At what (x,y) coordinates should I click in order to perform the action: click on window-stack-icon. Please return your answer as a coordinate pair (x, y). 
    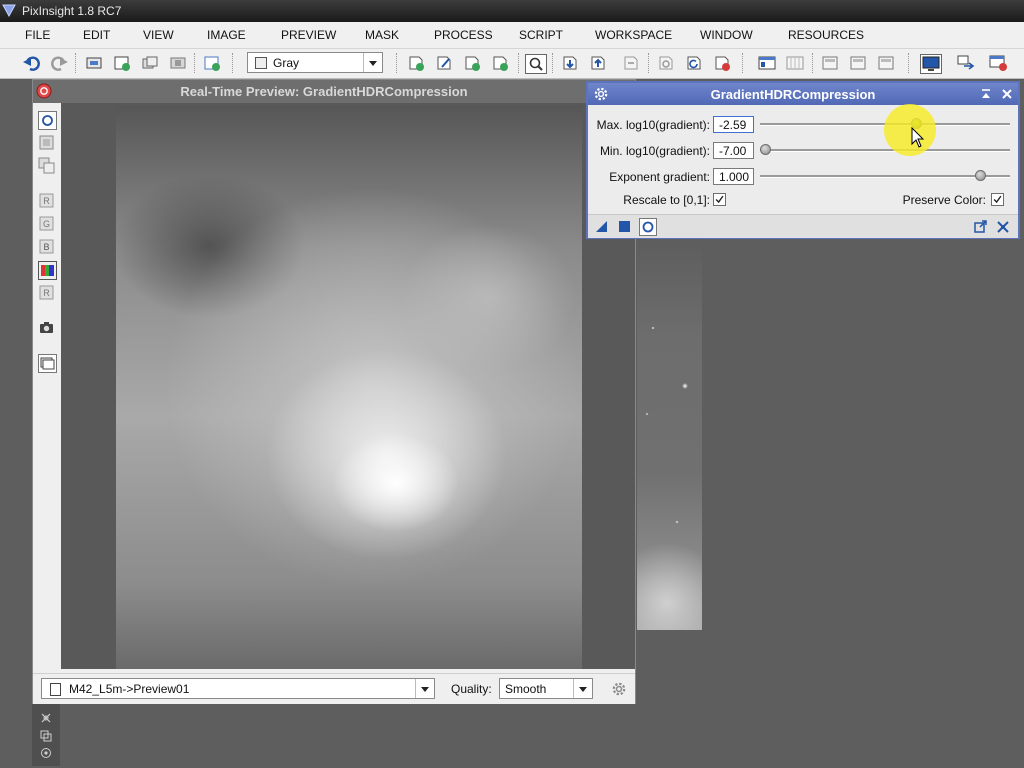
    Looking at the image, I should click on (47, 363).